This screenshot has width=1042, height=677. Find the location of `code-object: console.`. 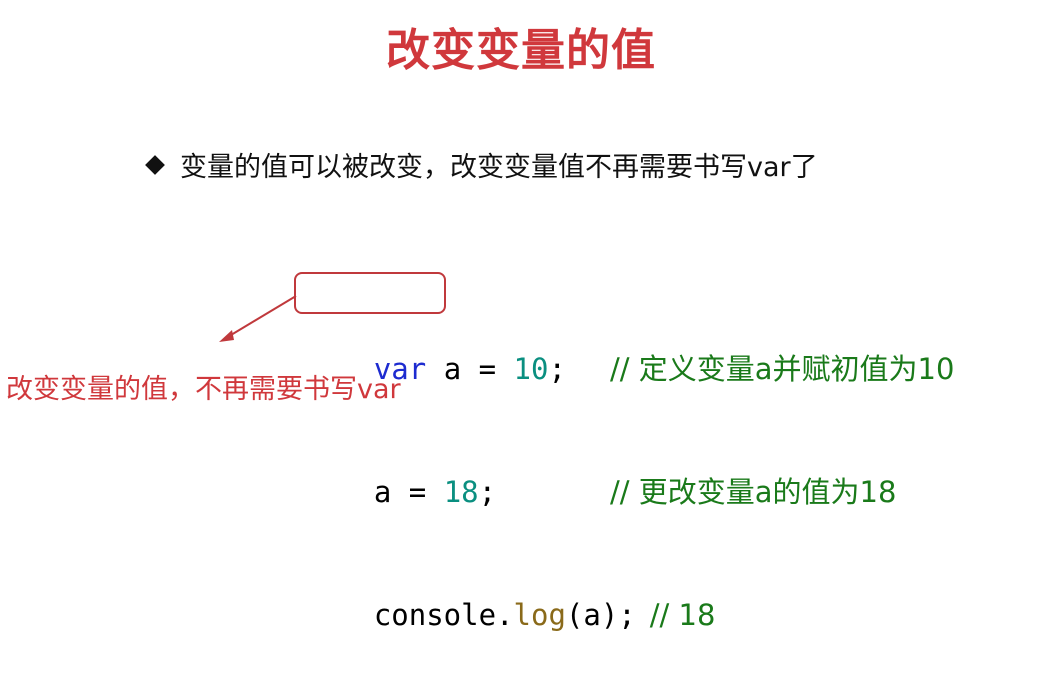

code-object: console. is located at coordinates (443, 615).